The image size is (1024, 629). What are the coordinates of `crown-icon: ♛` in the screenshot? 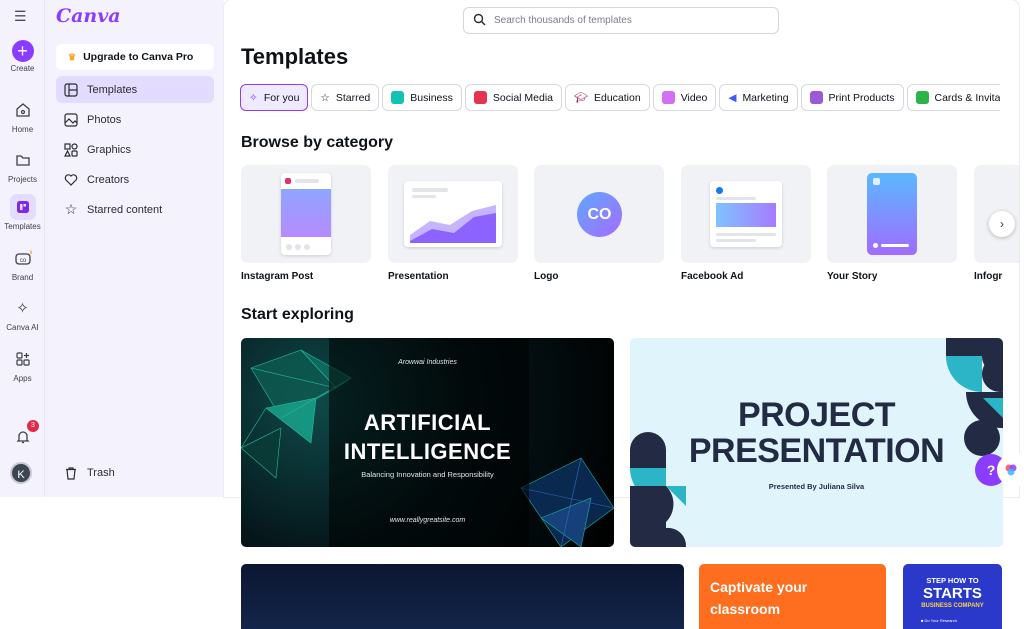 It's located at (72, 56).